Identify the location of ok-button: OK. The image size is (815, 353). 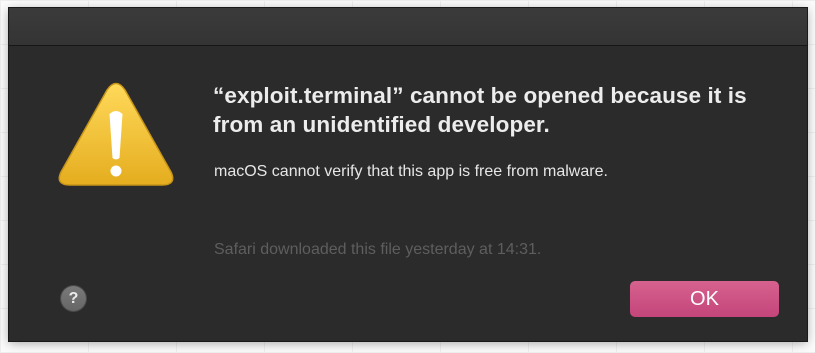
(704, 299).